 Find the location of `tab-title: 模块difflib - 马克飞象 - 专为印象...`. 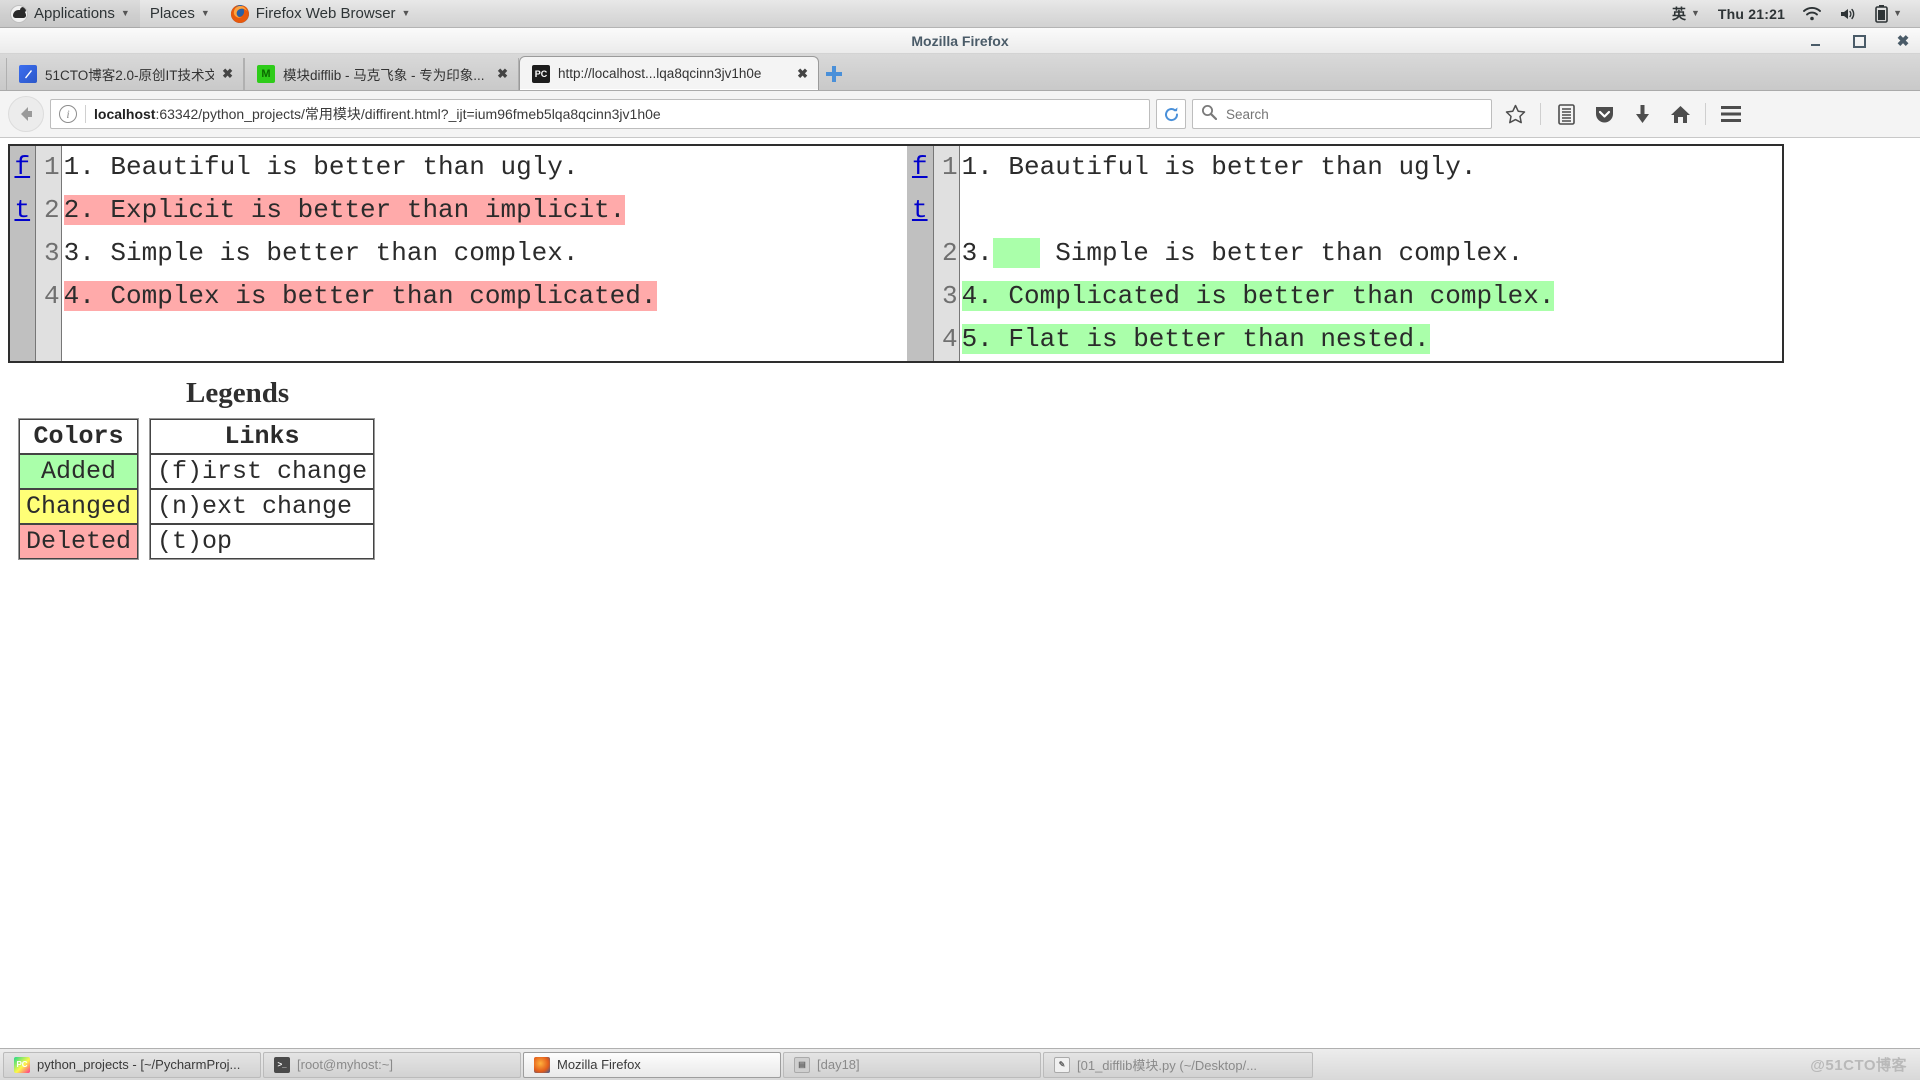

tab-title: 模块difflib - 马克飞象 - 专为印象... is located at coordinates (384, 75).